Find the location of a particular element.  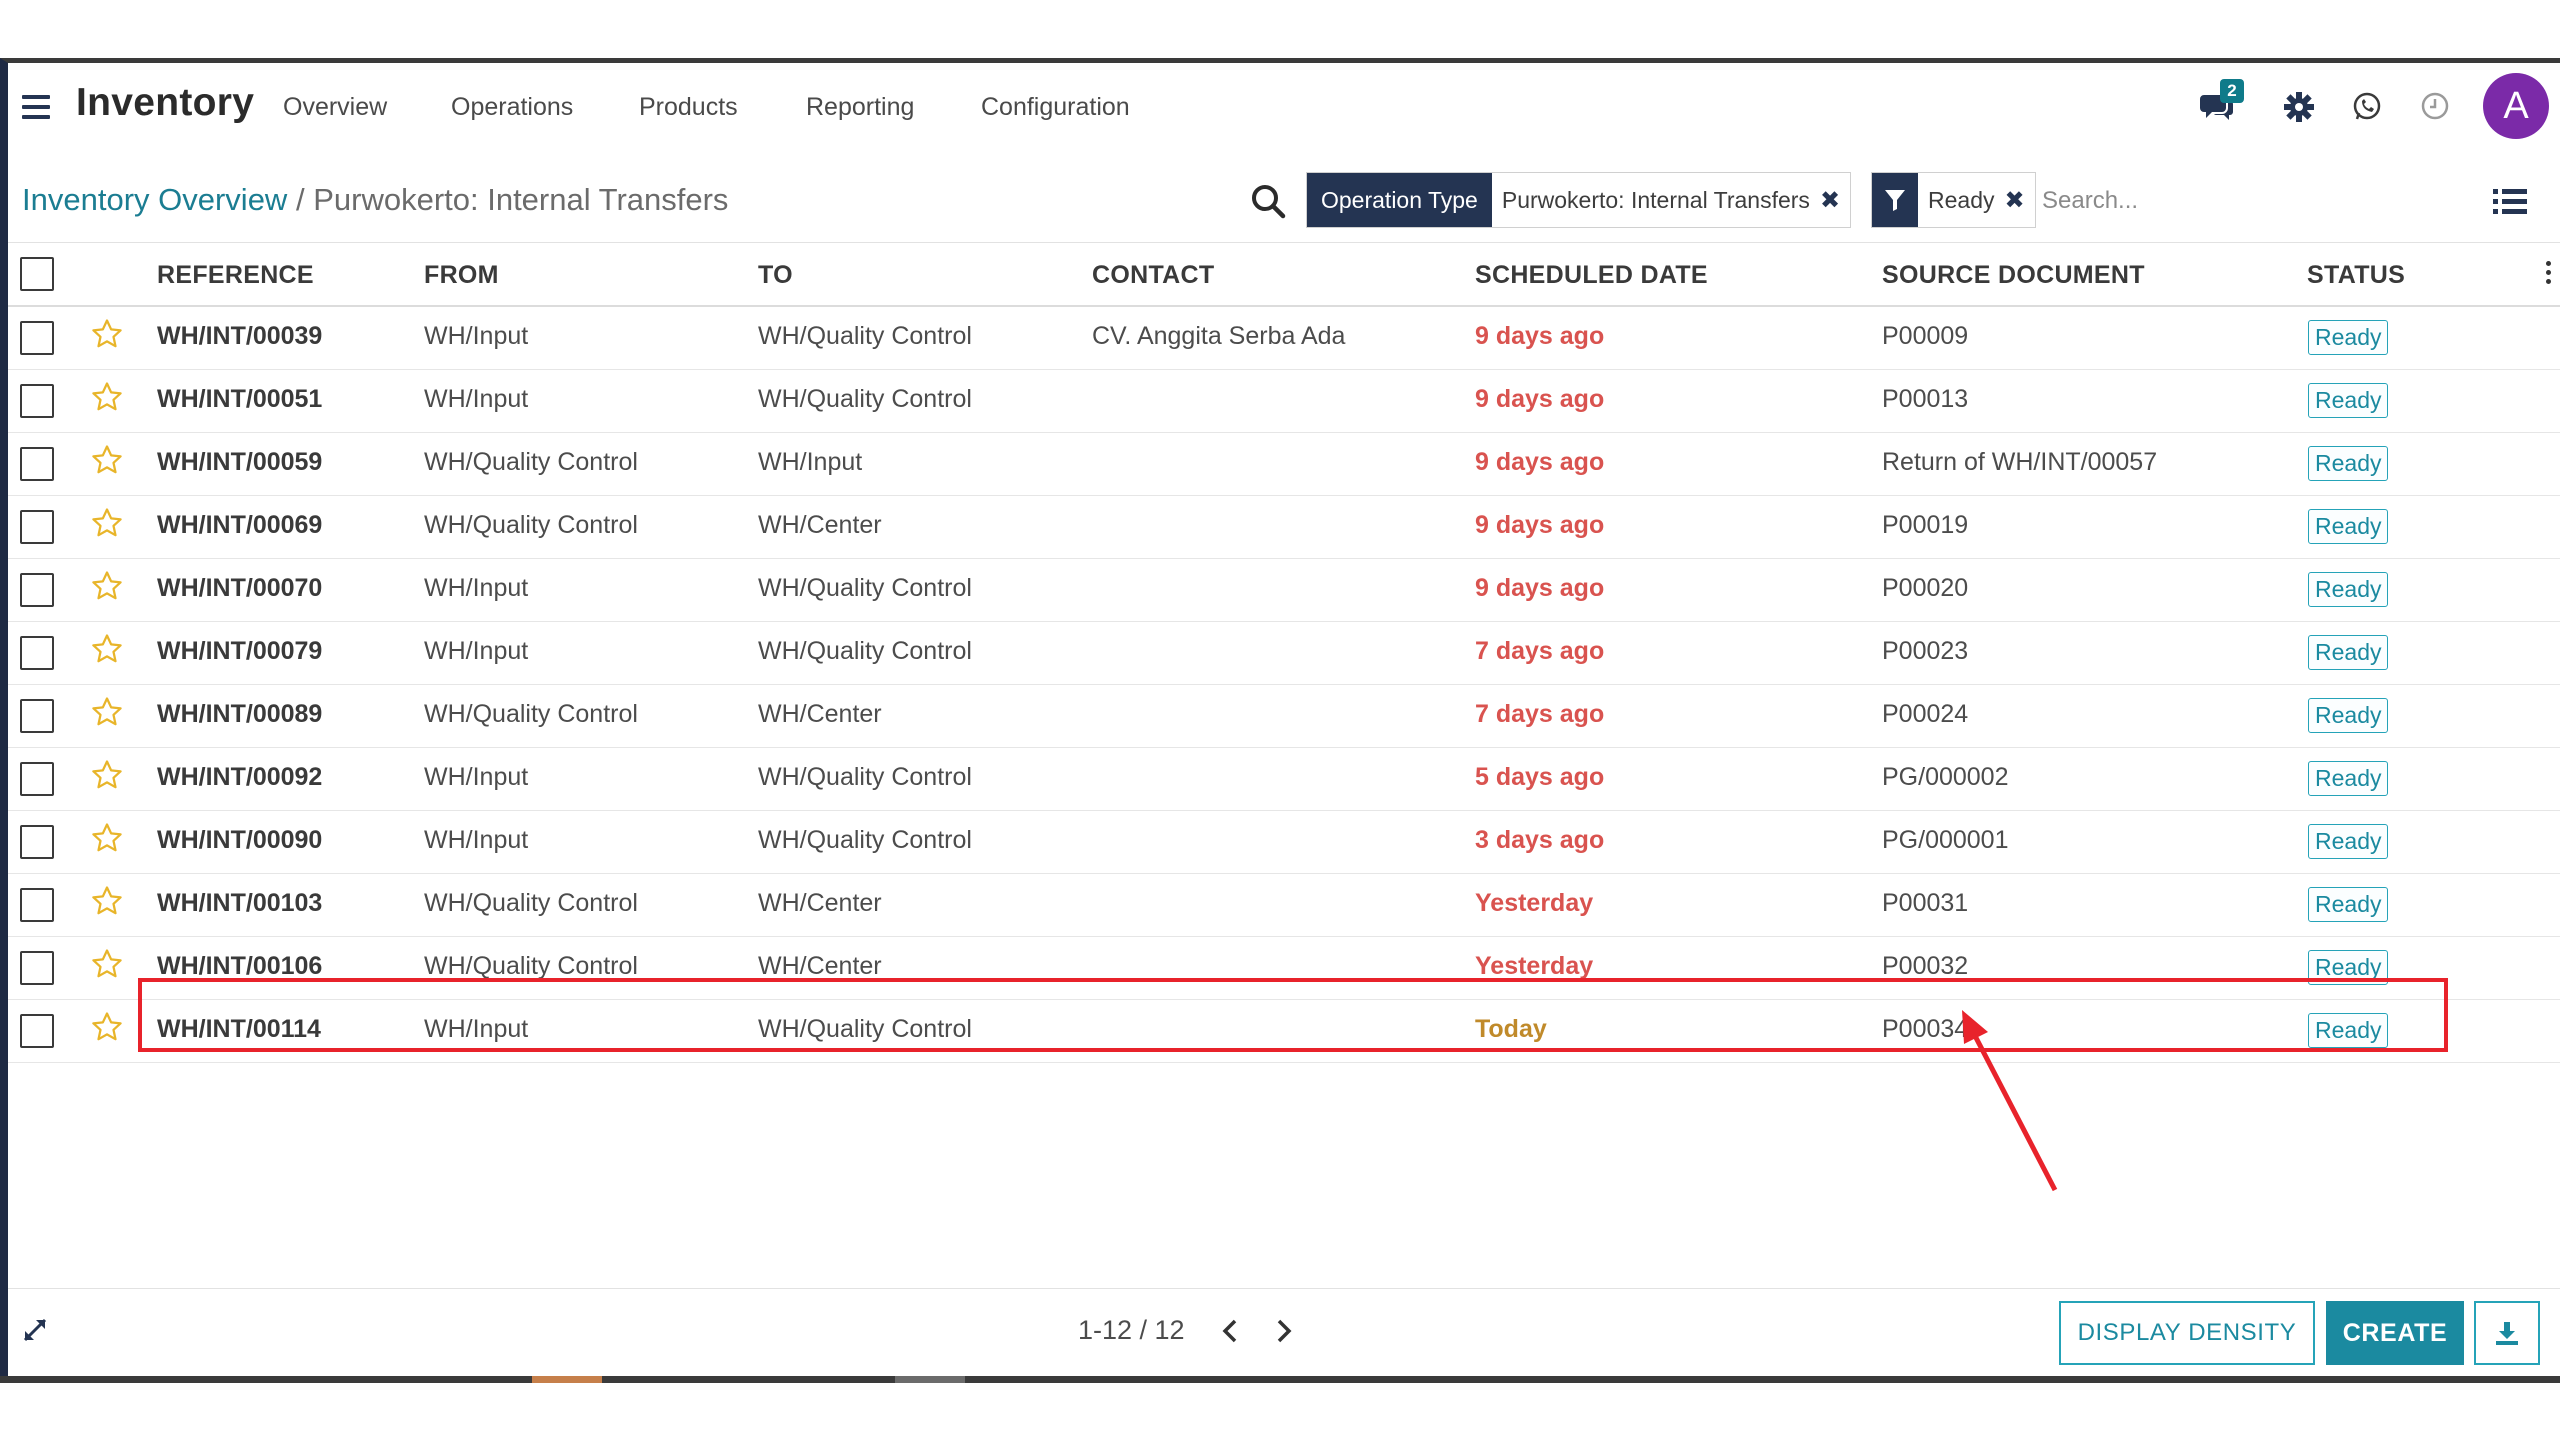

search-icon is located at coordinates (1268, 203).